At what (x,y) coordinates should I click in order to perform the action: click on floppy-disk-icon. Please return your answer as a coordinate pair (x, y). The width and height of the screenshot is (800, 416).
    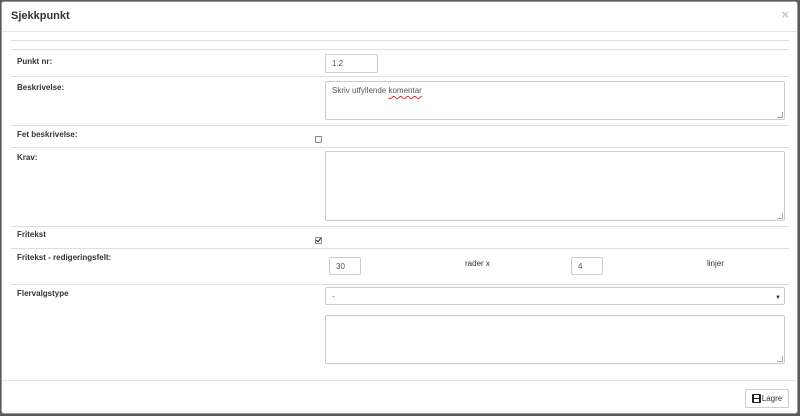
    Looking at the image, I should click on (756, 398).